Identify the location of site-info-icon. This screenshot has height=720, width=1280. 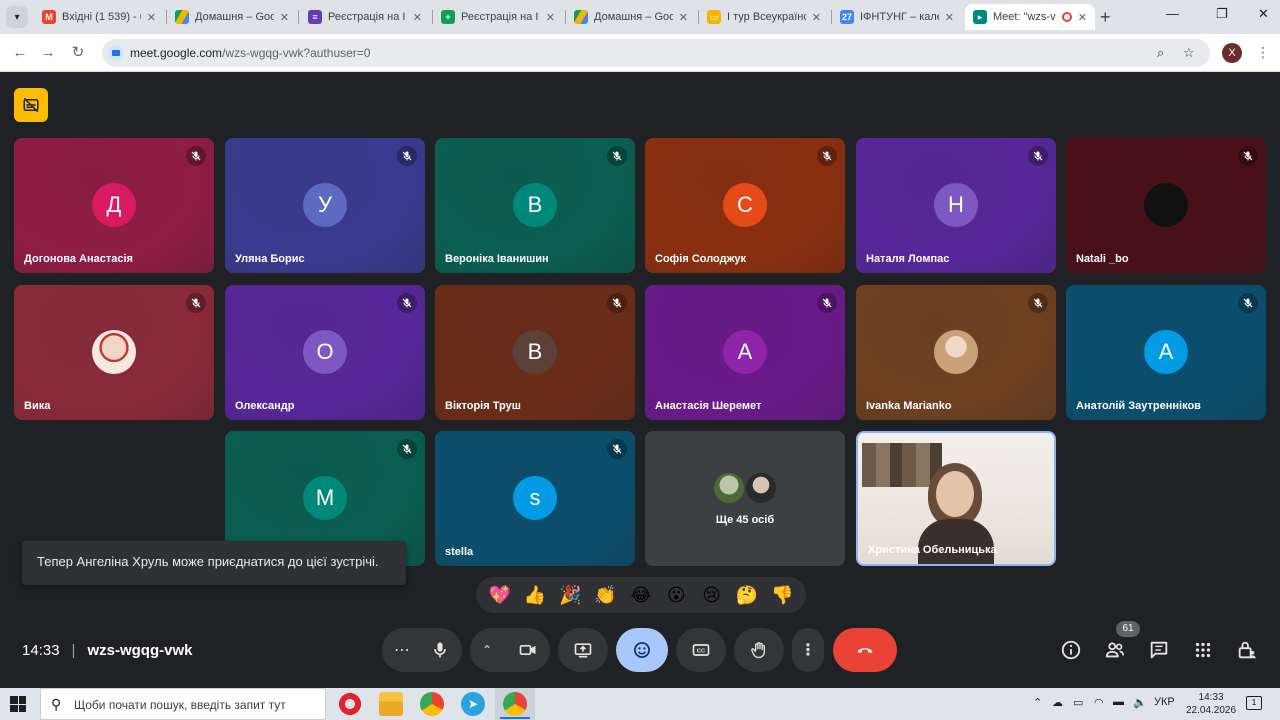
(116, 53).